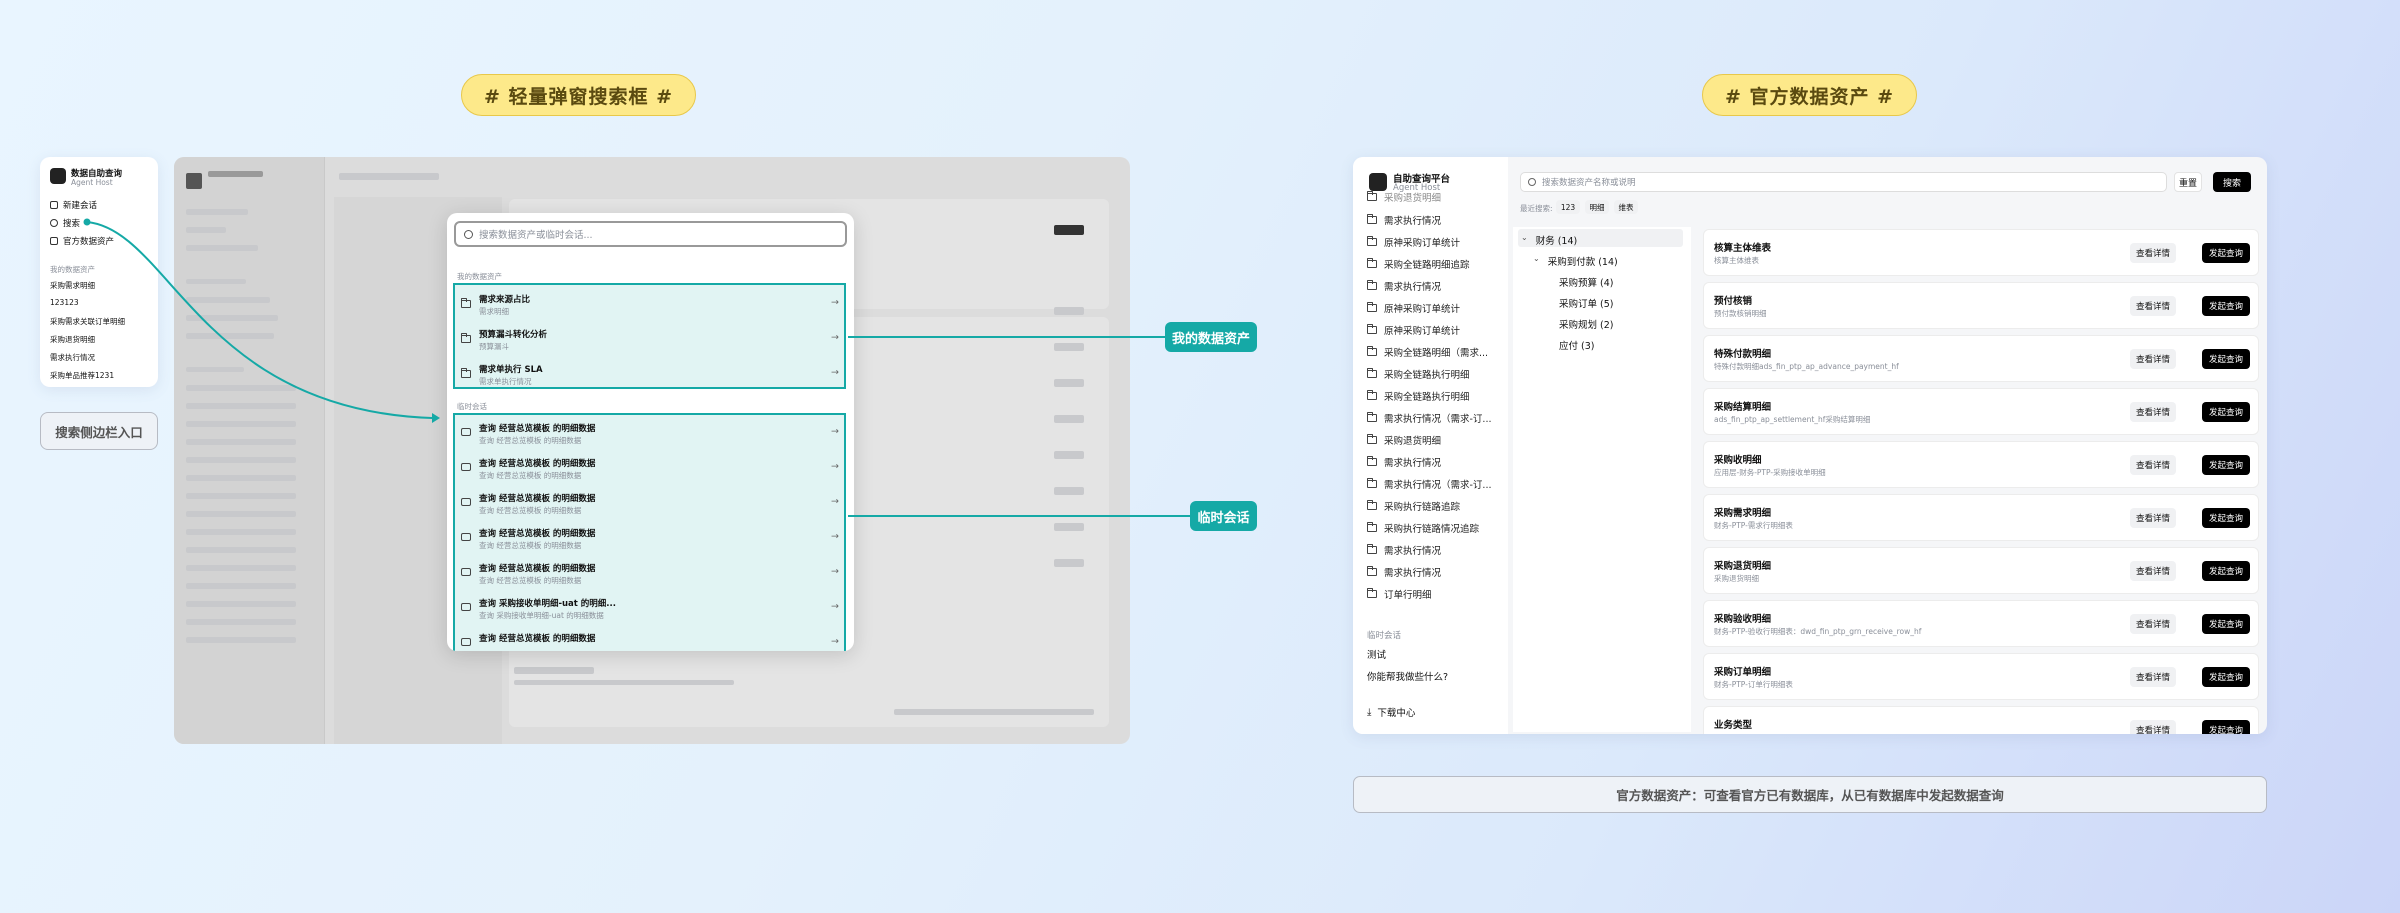 The width and height of the screenshot is (2400, 913). Describe the element at coordinates (1981, 464) in the screenshot. I see `asset-card: 采购收明细 应用层-财务-PTP-采购接收单明细 查看详情 发起查询` at that location.